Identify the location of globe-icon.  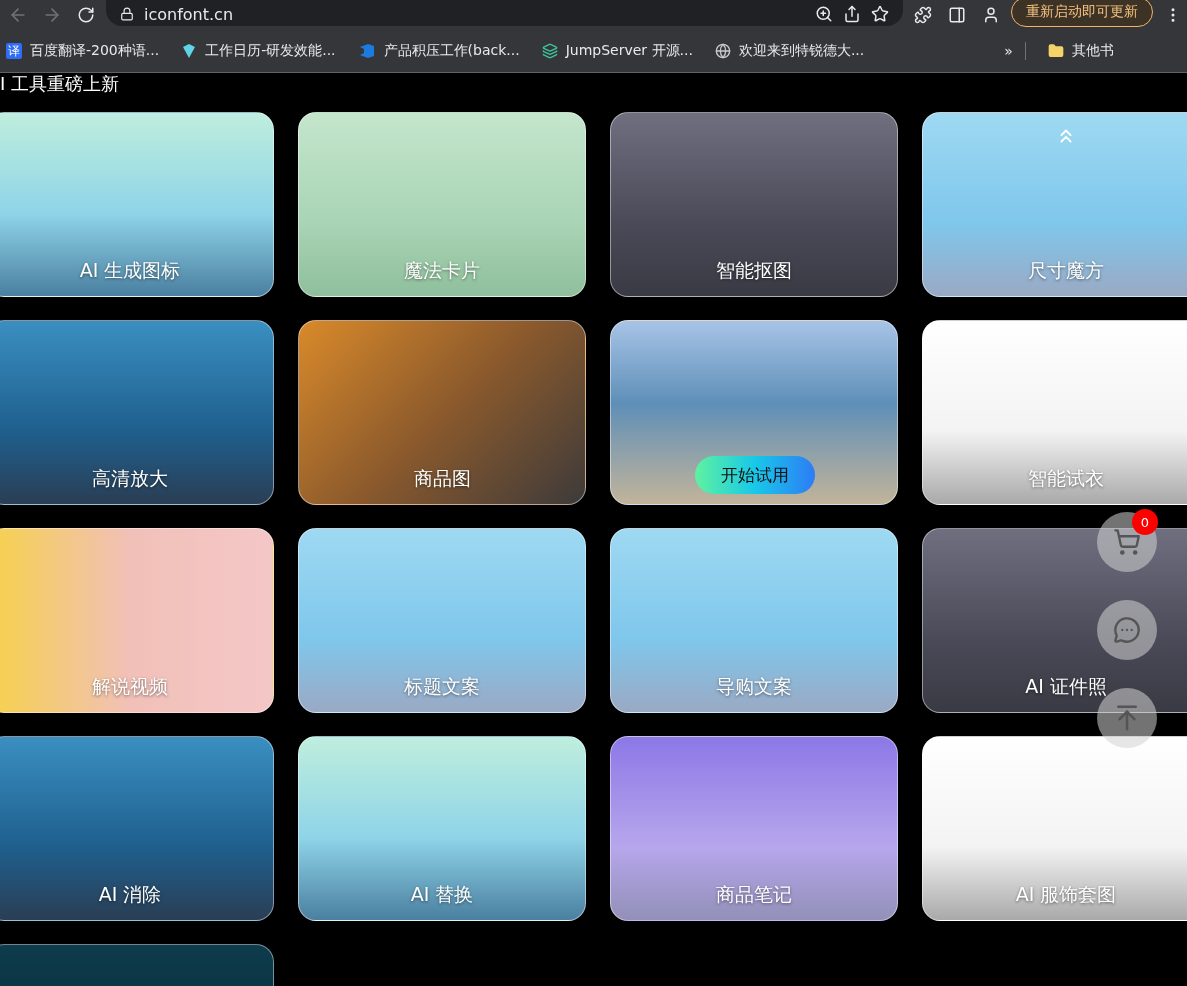
(722, 51).